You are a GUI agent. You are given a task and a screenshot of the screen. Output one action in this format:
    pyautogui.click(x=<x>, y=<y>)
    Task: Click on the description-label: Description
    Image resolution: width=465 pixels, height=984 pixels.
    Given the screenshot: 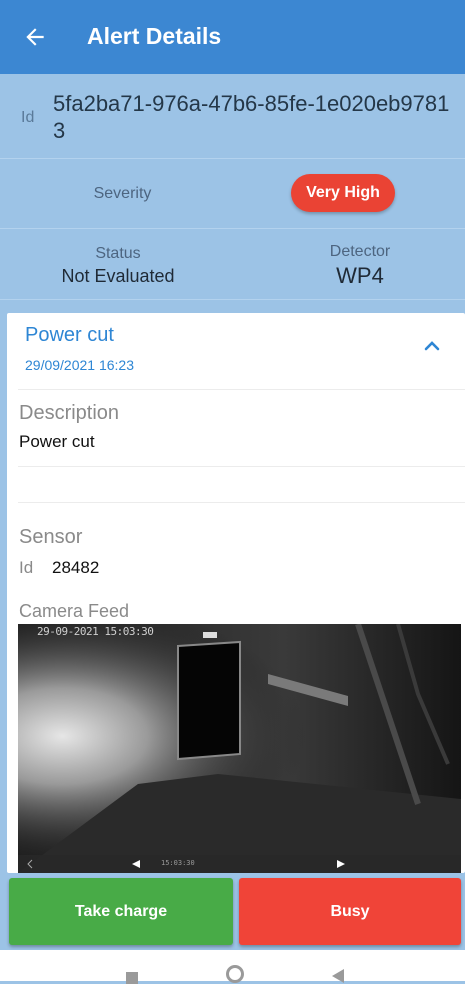 What is the action you would take?
    pyautogui.click(x=69, y=413)
    